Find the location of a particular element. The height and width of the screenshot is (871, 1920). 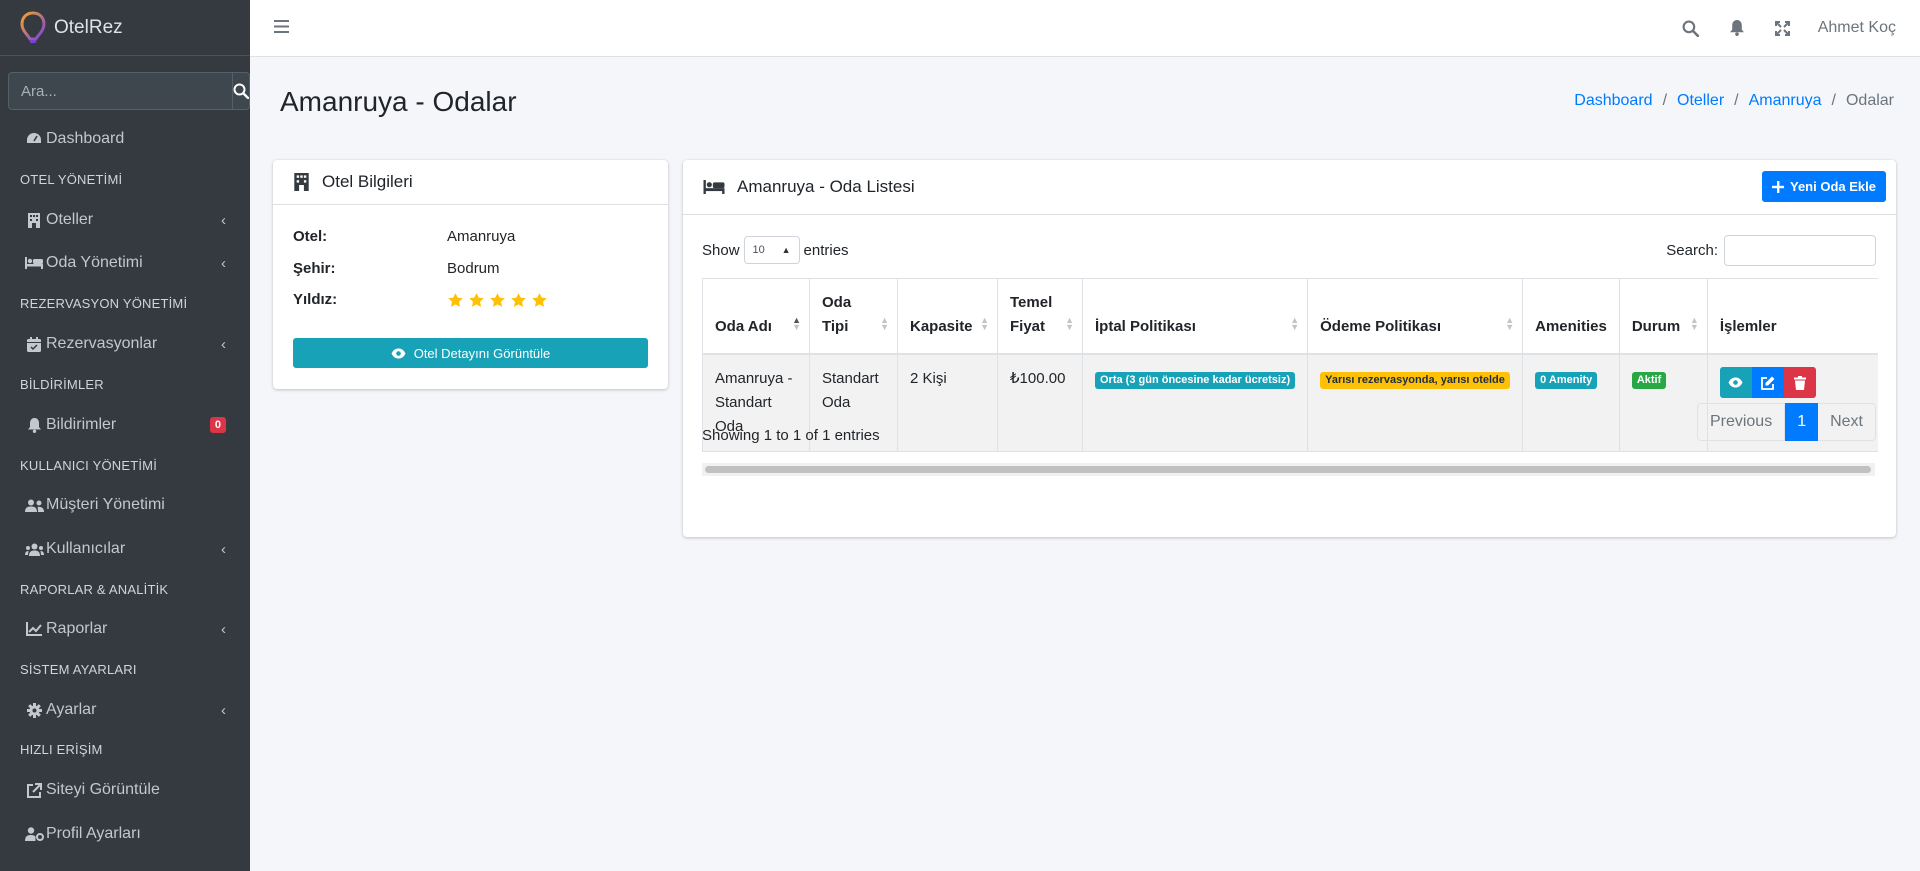

trash-icon is located at coordinates (1799, 382).